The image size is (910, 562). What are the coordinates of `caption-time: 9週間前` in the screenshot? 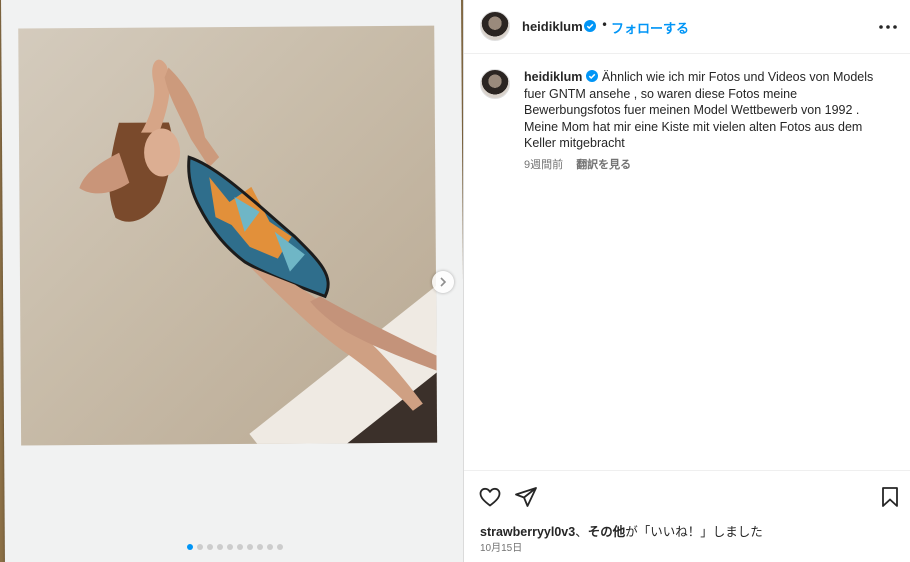 It's located at (543, 165).